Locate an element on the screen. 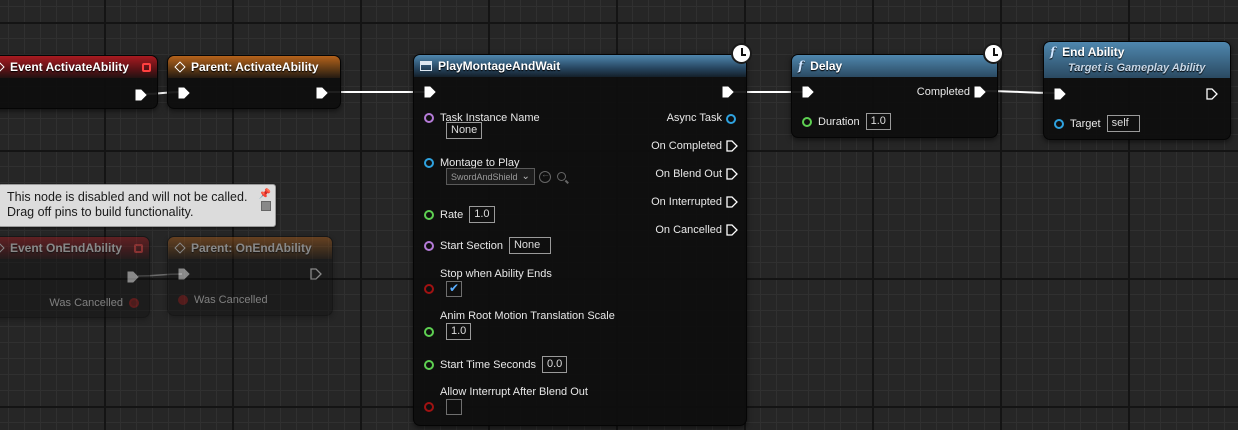 The height and width of the screenshot is (430, 1238). pin-anim-root-motion-translation-scale: Anim Root Motion Translation Scale 1.0 is located at coordinates (519, 325).